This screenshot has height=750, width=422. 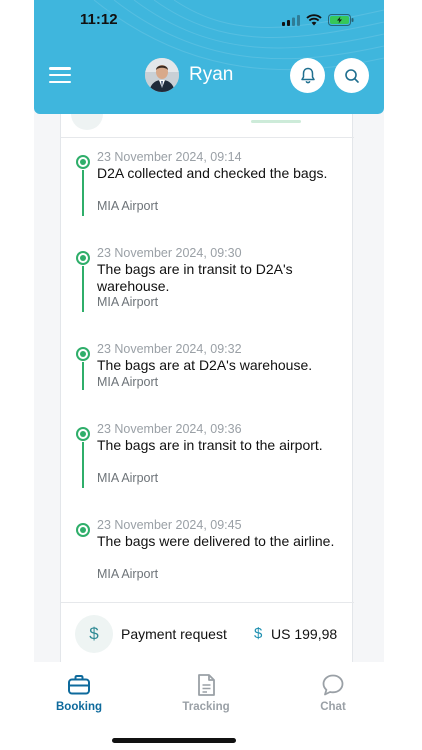 What do you see at coordinates (99, 19) in the screenshot?
I see `status-time: 11:12` at bounding box center [99, 19].